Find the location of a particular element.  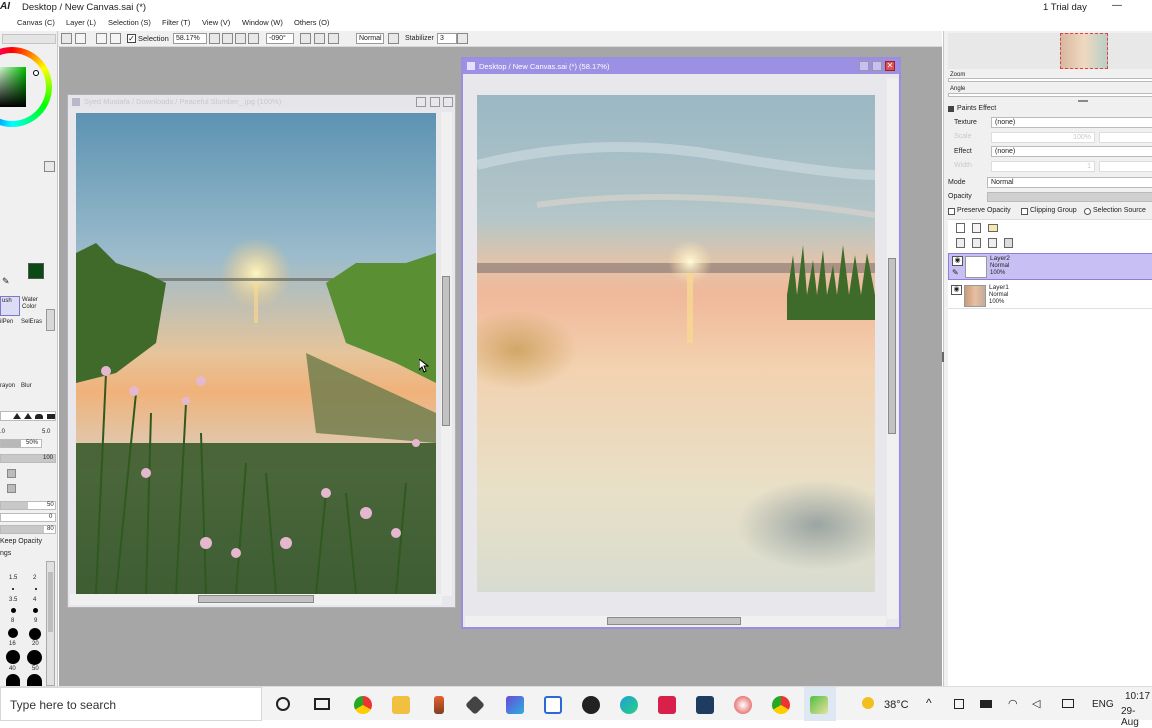

menu-window: Window (W) is located at coordinates (262, 22).